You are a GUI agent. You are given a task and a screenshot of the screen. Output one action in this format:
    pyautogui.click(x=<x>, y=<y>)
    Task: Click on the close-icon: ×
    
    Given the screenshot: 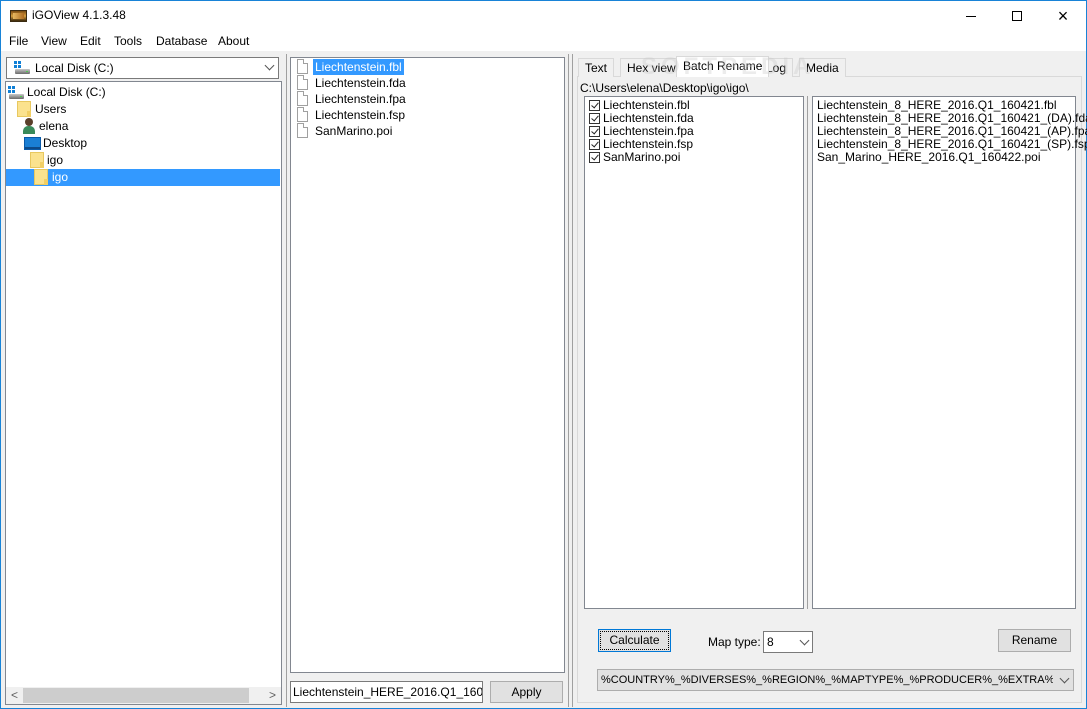 What is the action you would take?
    pyautogui.click(x=1063, y=15)
    